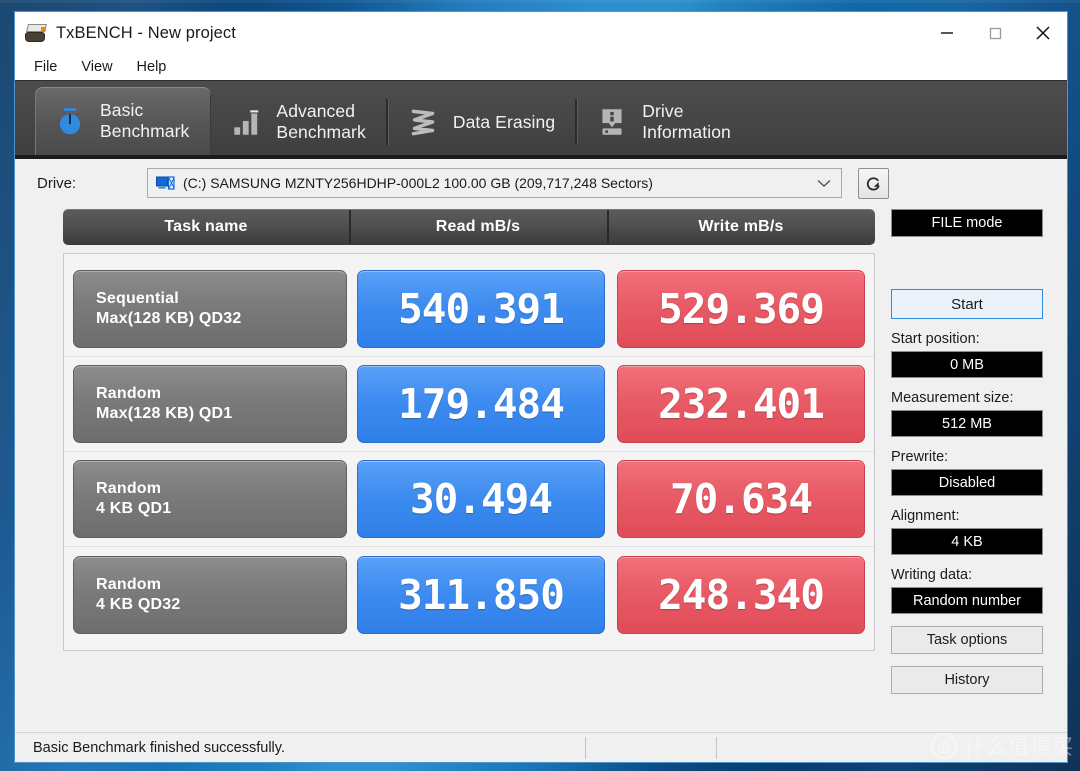 The image size is (1080, 771). I want to click on alignment-label: Alignment:, so click(925, 516).